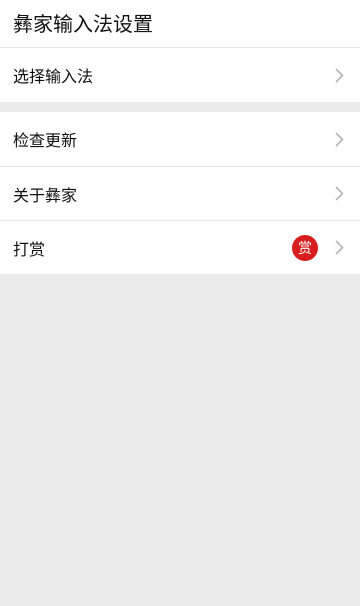  Describe the element at coordinates (305, 247) in the screenshot. I see `reward-badge-icon: 赏` at that location.